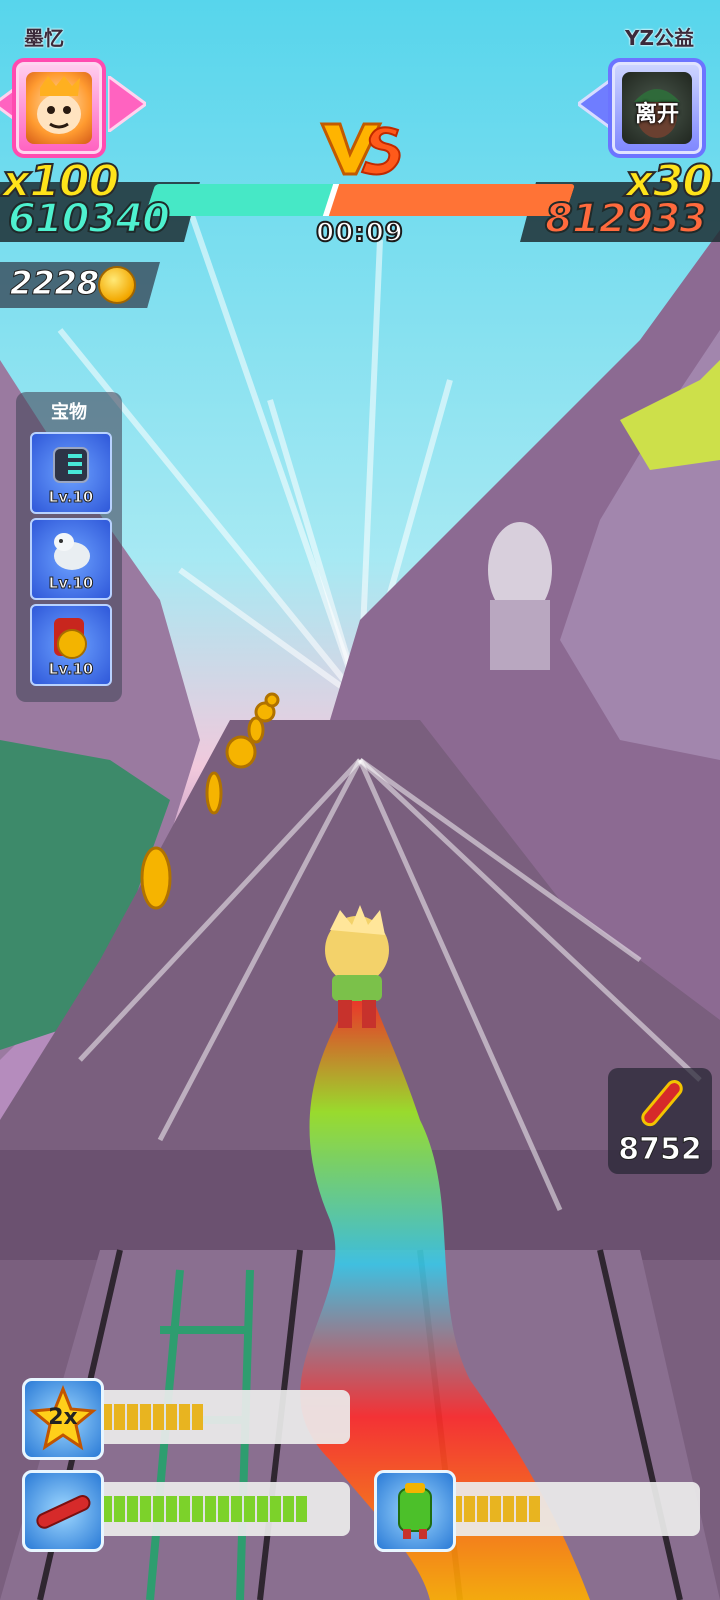 Image resolution: width=720 pixels, height=1600 pixels. Describe the element at coordinates (69, 412) in the screenshot. I see `treasure-title: 宝物` at that location.